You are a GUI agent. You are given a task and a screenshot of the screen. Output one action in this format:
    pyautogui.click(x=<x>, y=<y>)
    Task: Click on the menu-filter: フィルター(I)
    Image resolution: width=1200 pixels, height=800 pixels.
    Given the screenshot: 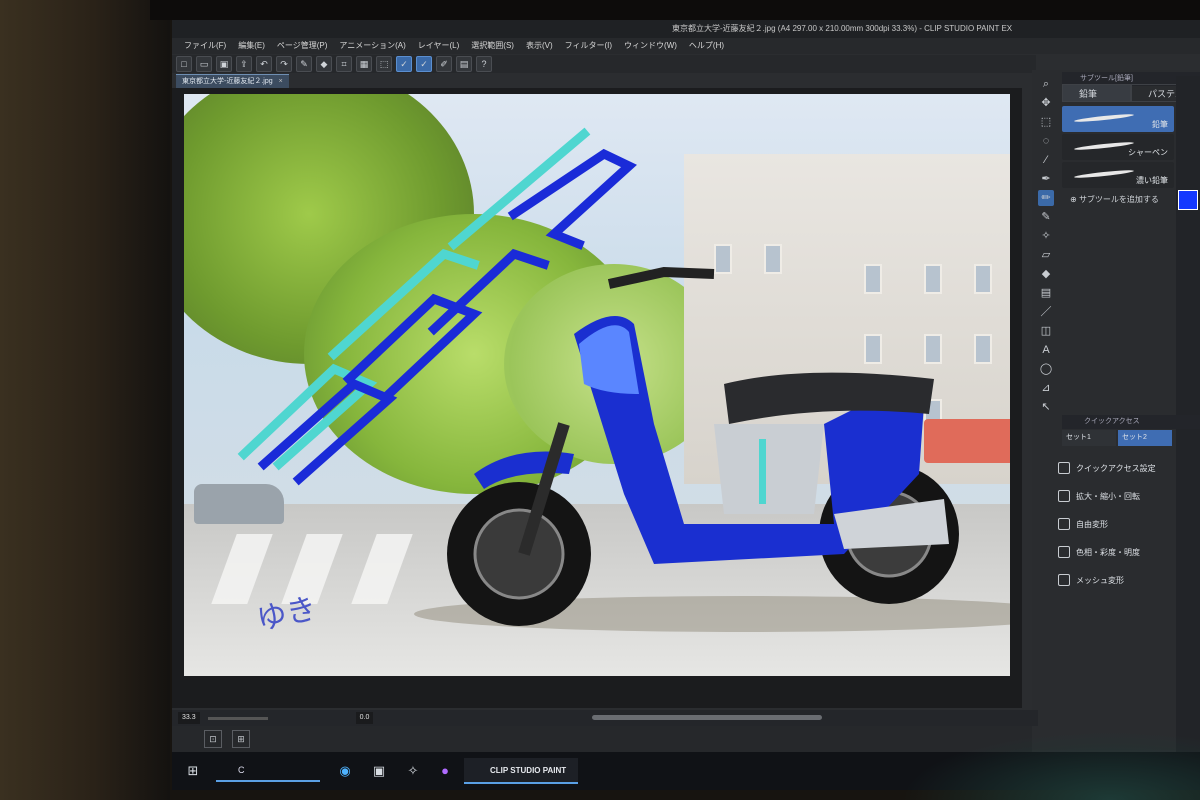 What is the action you would take?
    pyautogui.click(x=588, y=46)
    